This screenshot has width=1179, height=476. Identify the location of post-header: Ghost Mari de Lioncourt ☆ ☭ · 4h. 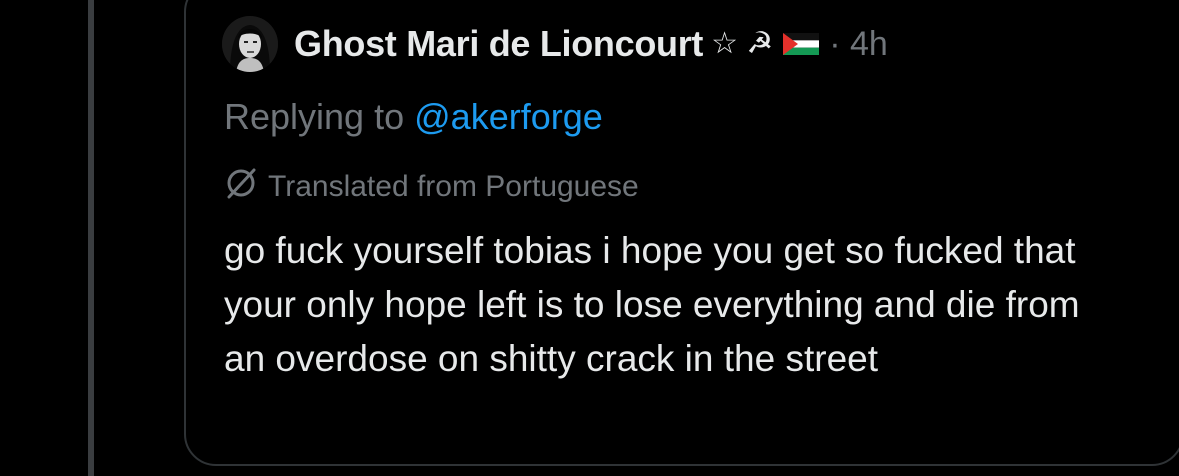
(555, 44).